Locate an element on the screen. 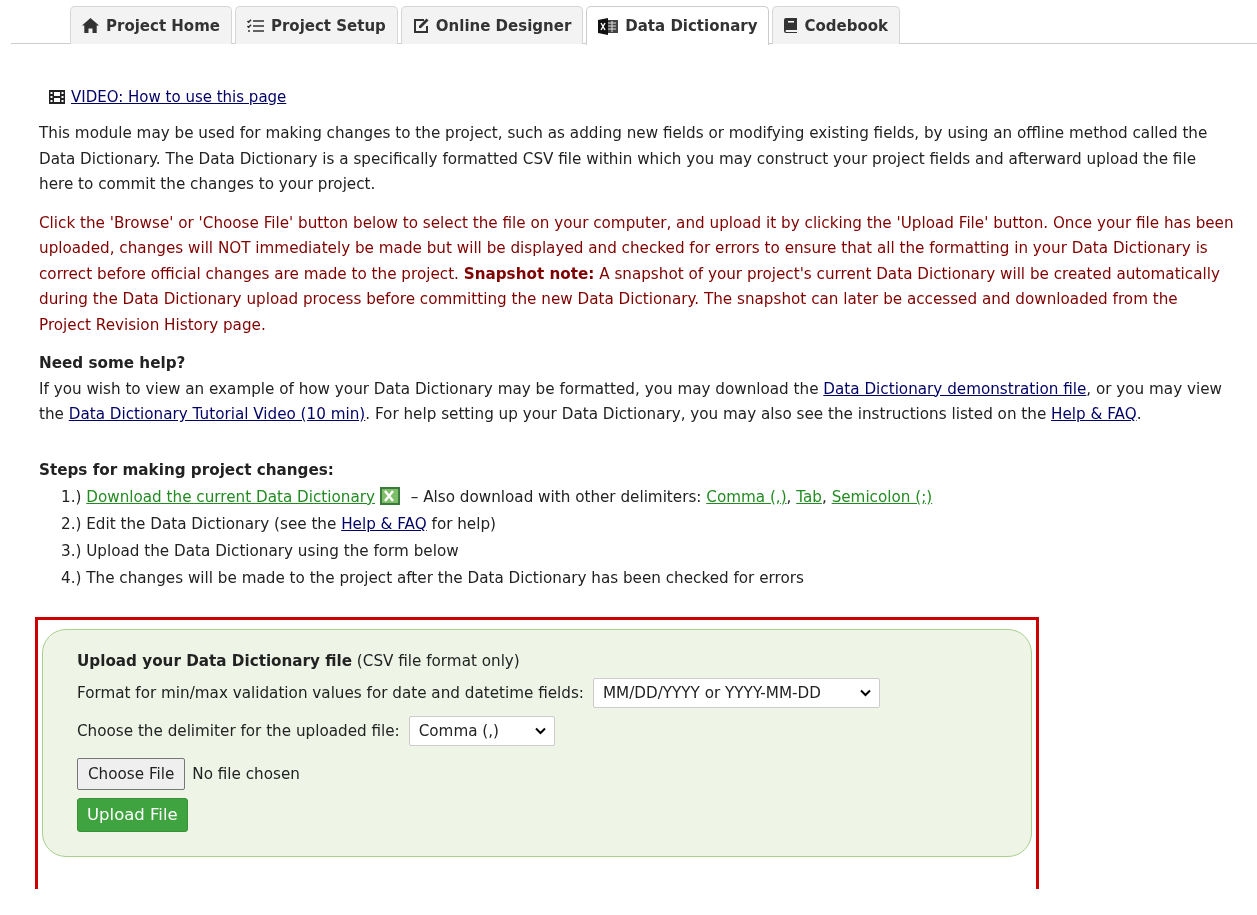  download-link: Tab is located at coordinates (809, 496).